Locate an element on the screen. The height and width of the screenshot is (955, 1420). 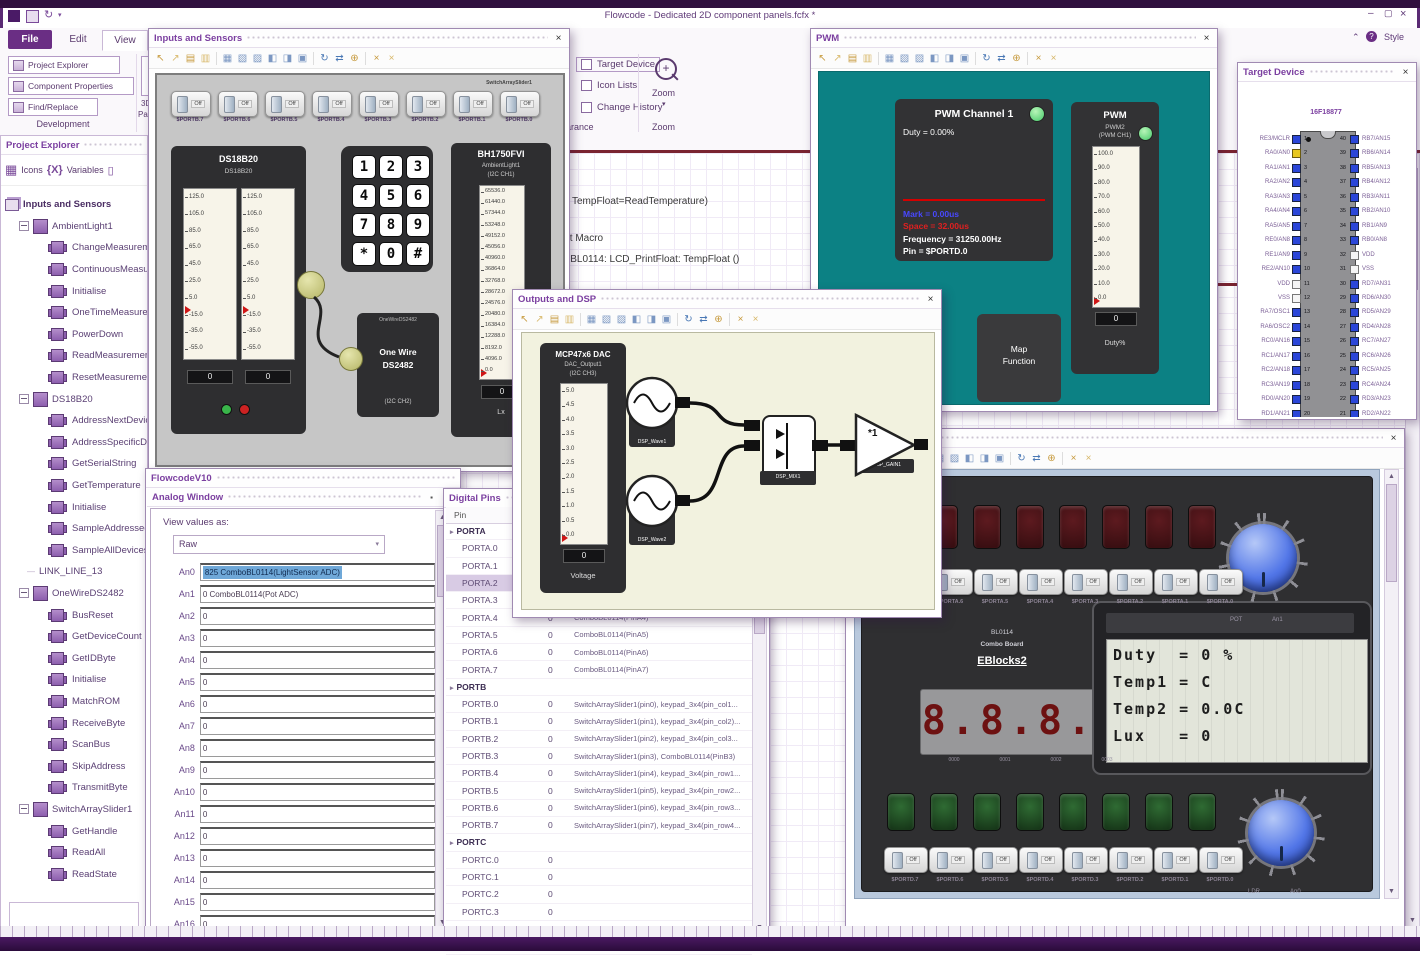
project-explorer-button: Project Explorer is located at coordinates (64, 65).